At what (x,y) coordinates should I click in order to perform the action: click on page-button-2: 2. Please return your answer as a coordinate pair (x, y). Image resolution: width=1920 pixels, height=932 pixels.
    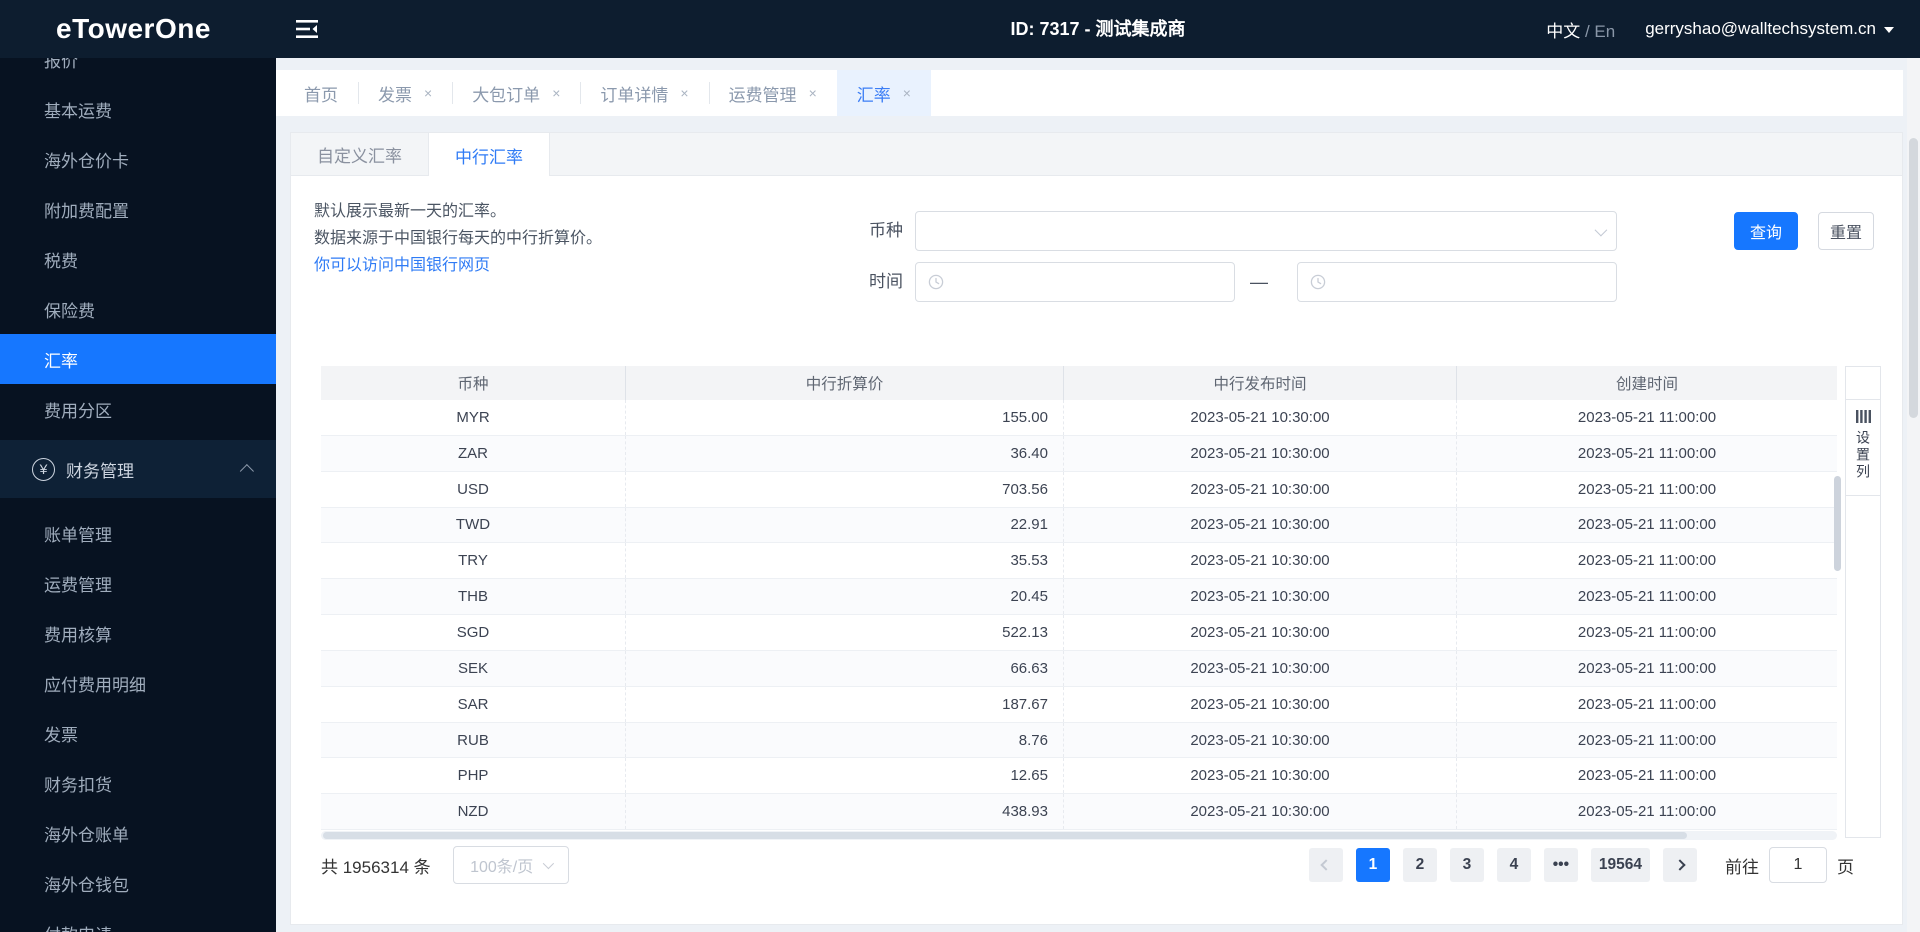
    Looking at the image, I should click on (1419, 865).